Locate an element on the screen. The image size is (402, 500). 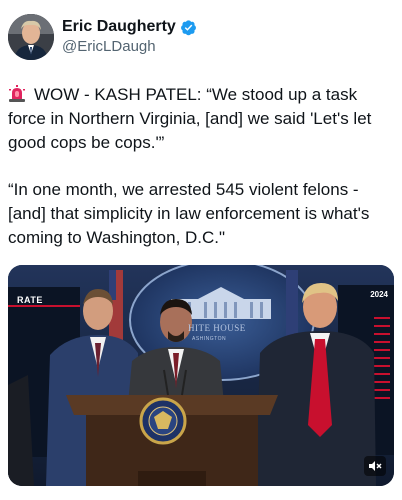
muted-speaker-icon is located at coordinates (375, 466).